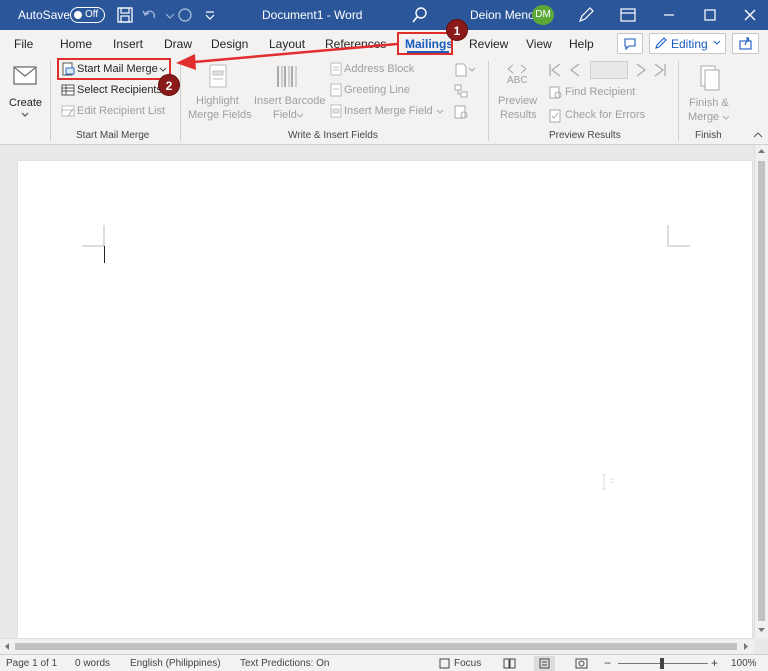 Image resolution: width=768 pixels, height=671 pixels. Describe the element at coordinates (467, 663) in the screenshot. I see `focus-button: Focus` at that location.